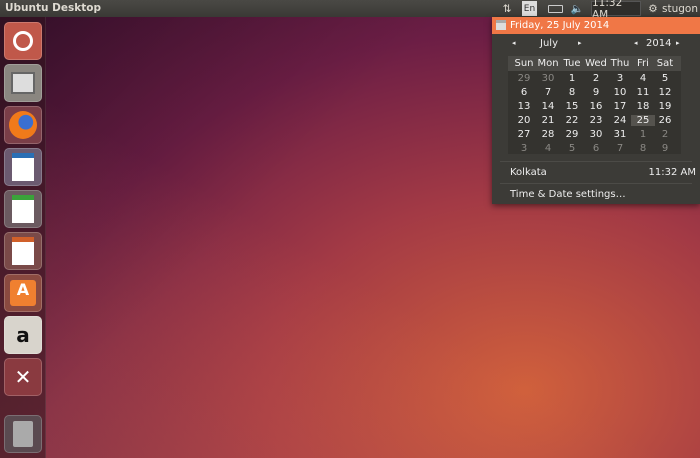 Image resolution: width=700 pixels, height=458 pixels. Describe the element at coordinates (572, 106) in the screenshot. I see `calendar-day: 15` at that location.